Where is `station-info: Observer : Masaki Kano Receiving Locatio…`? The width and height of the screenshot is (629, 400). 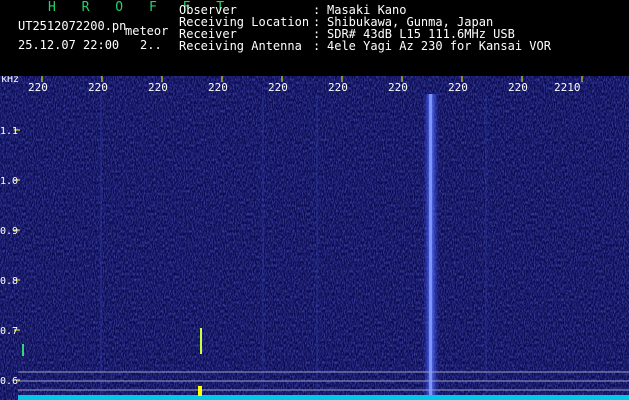
station-info: Observer : Masaki Kano Receiving Locatio… is located at coordinates (365, 28).